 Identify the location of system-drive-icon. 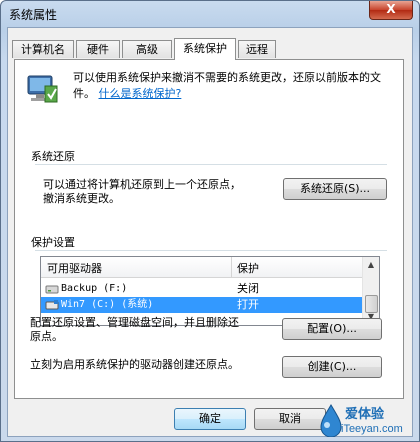
(52, 305).